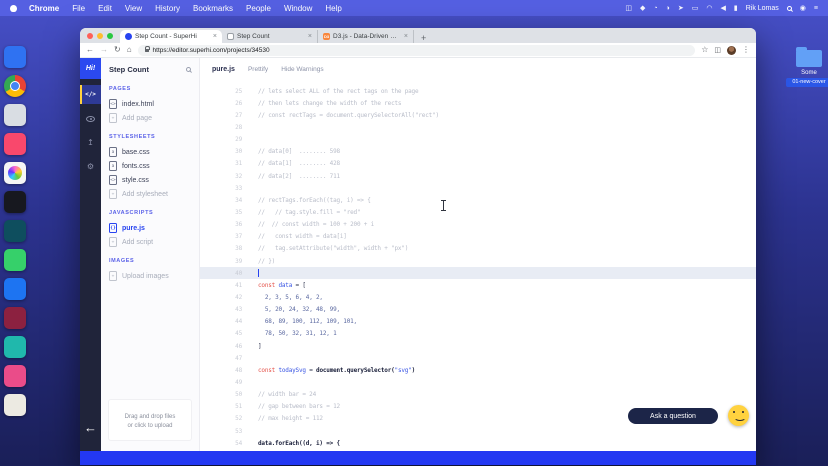 Image resolution: width=828 pixels, height=466 pixels. I want to click on hide-warnings-button: Hide Warnings, so click(302, 69).